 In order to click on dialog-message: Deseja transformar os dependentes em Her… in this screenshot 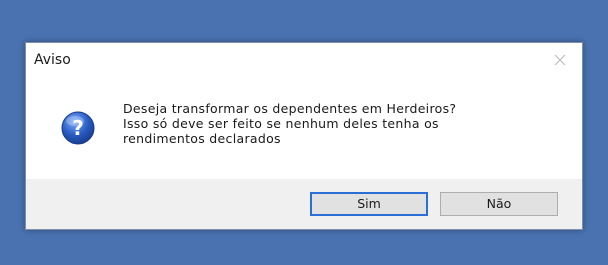, I will do `click(343, 123)`.